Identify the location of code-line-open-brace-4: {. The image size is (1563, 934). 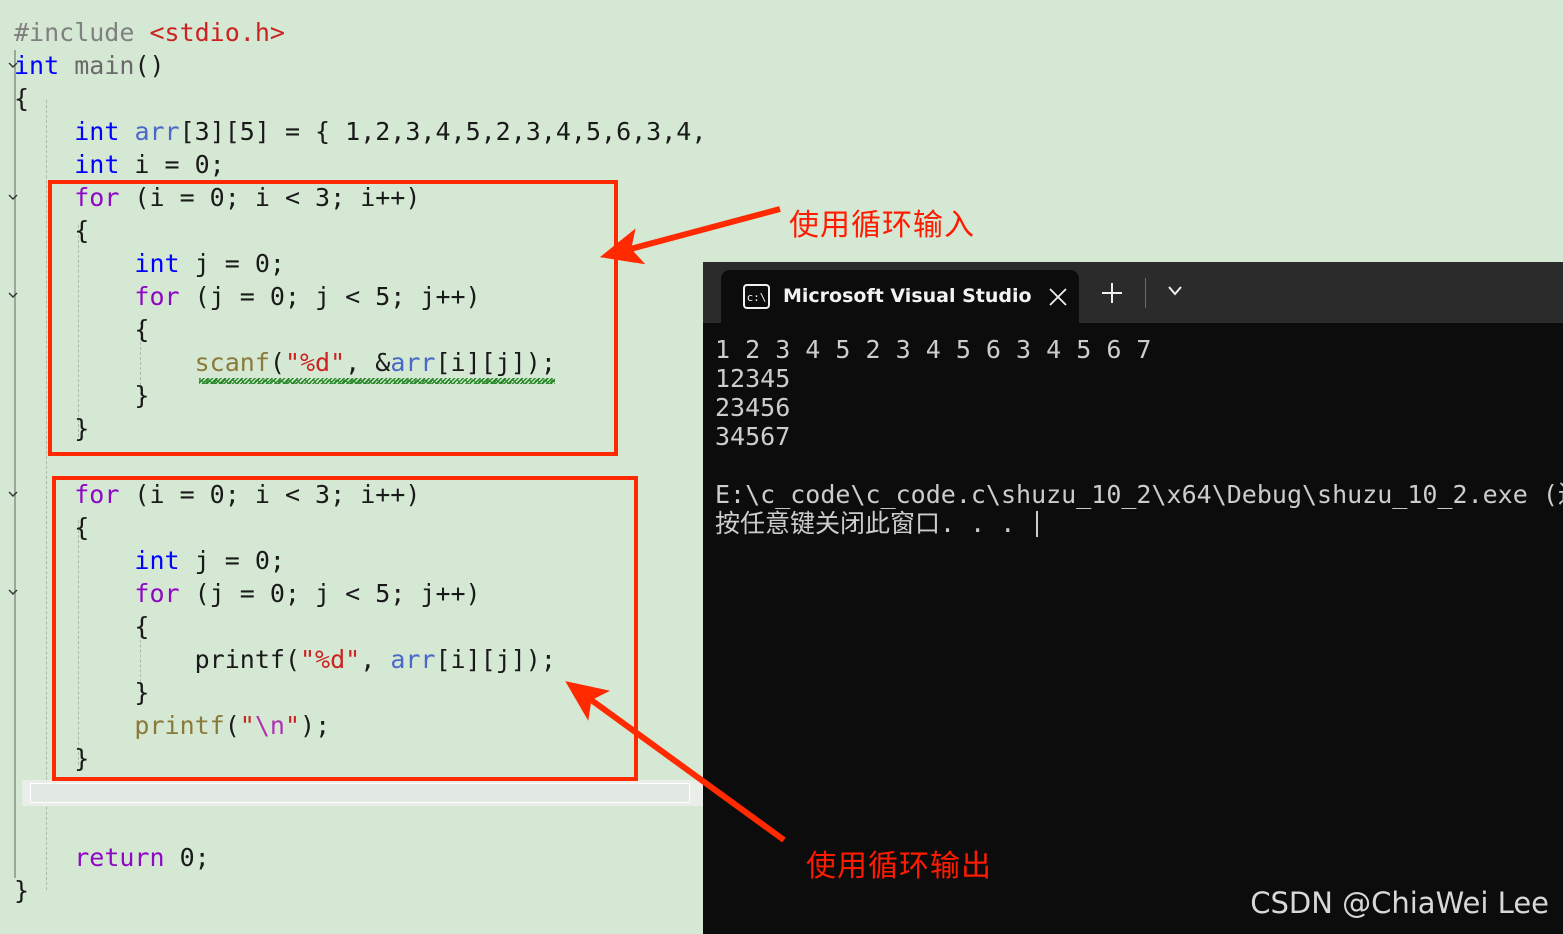
(81, 626).